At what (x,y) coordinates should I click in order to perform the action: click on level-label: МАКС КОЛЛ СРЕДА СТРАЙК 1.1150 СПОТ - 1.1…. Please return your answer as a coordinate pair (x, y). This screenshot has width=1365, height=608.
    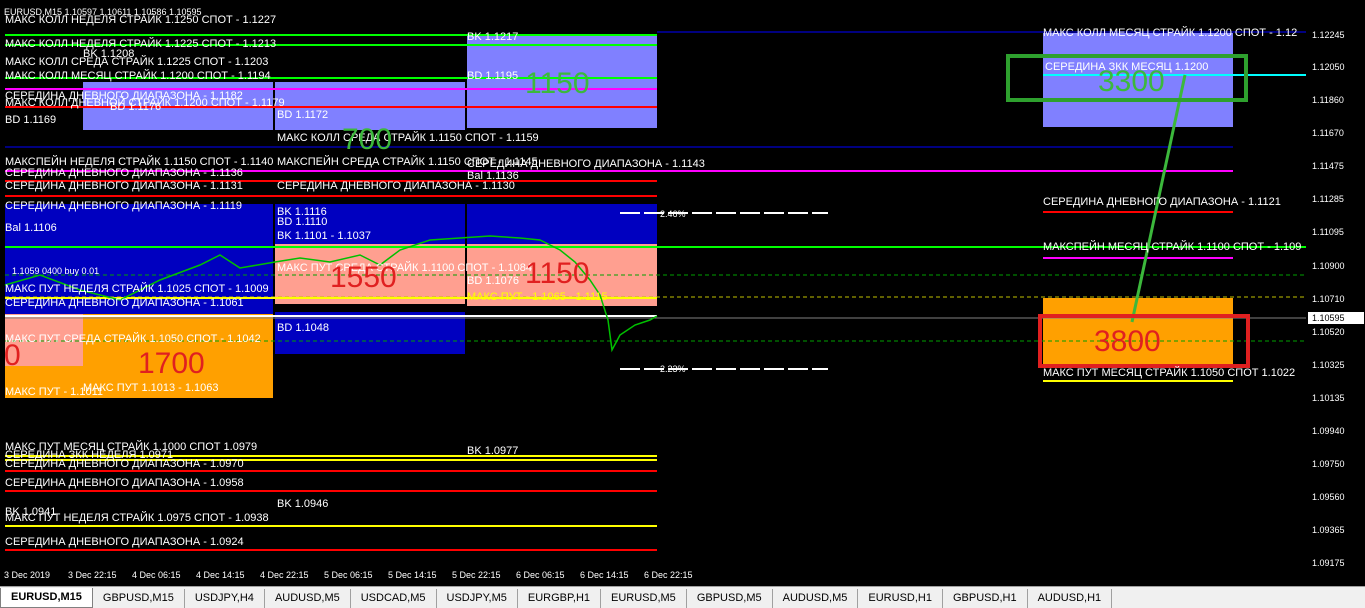
    Looking at the image, I should click on (408, 138).